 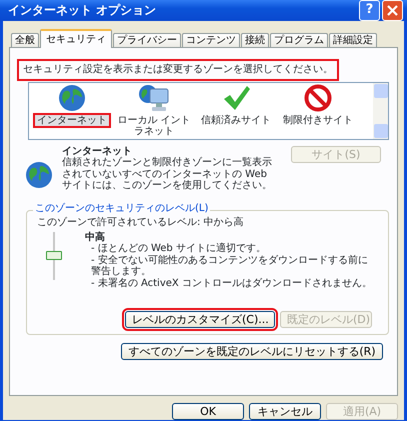 I want to click on close-button, so click(x=392, y=10).